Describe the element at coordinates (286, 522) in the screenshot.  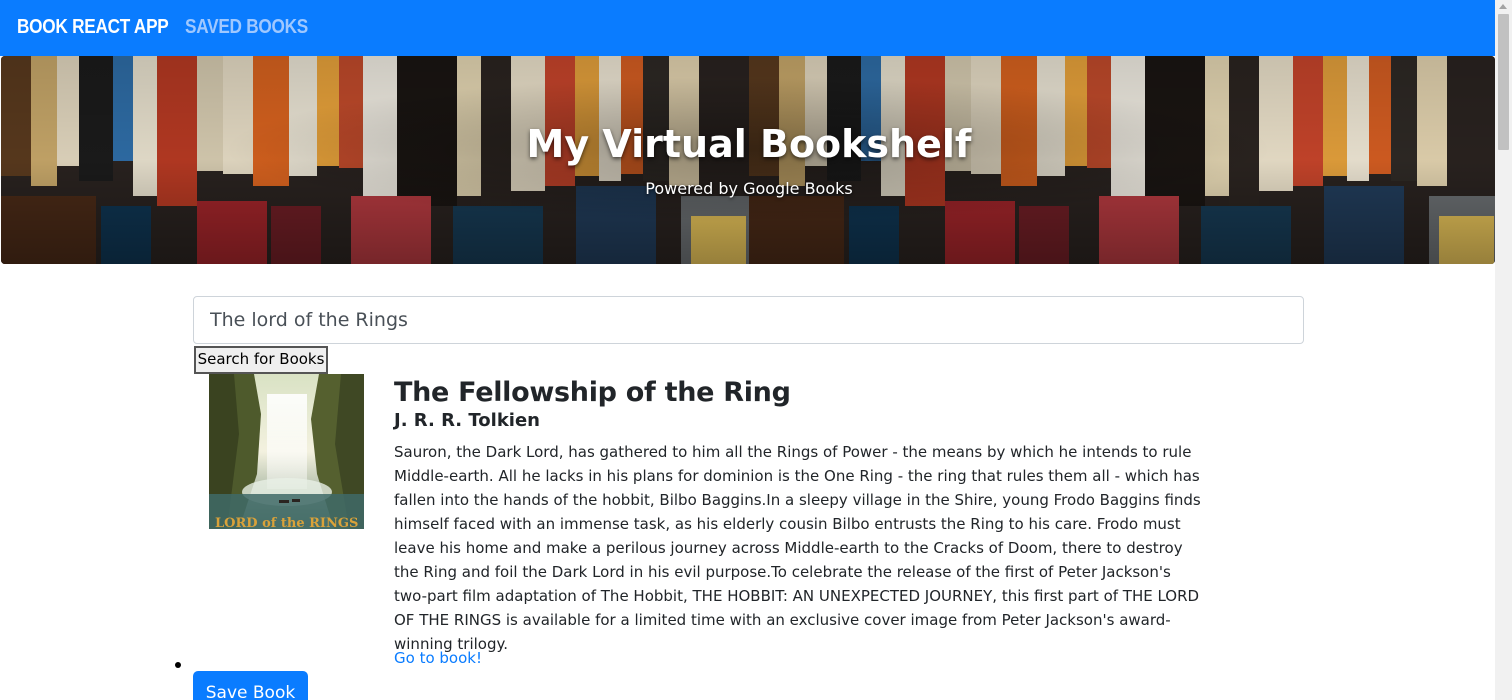
I see `cover-title-text: LORD of the RINGS` at that location.